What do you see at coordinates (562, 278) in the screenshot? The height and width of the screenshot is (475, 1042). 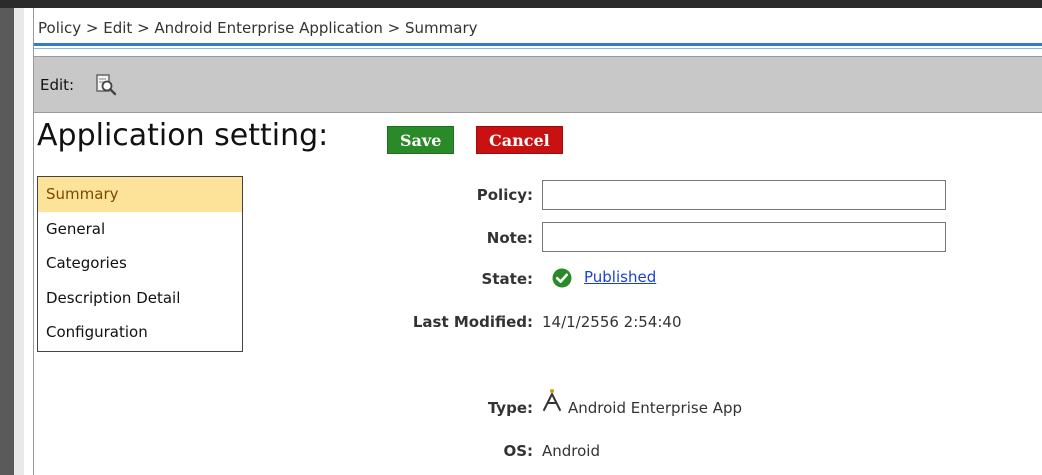 I see `check-circle-icon` at bounding box center [562, 278].